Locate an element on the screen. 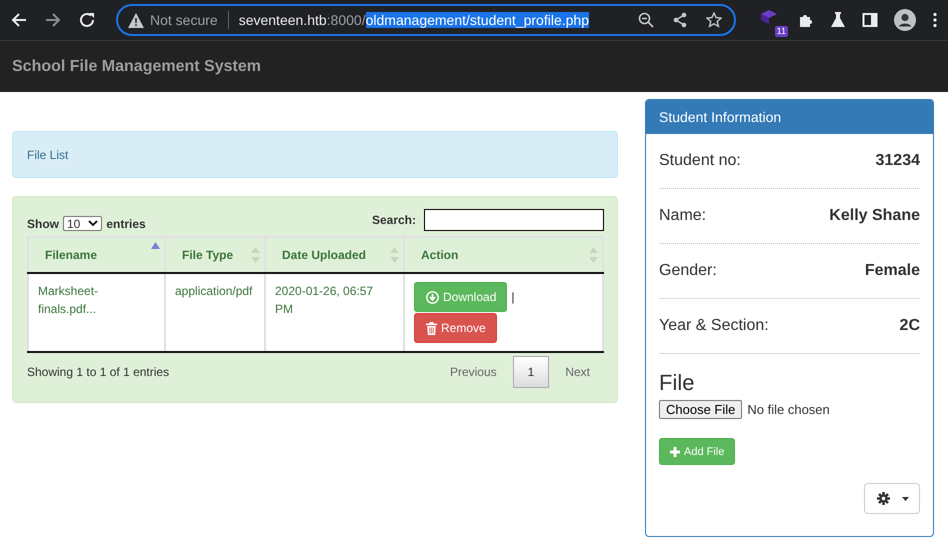 This screenshot has width=948, height=538. security-label: Not secure is located at coordinates (184, 20).